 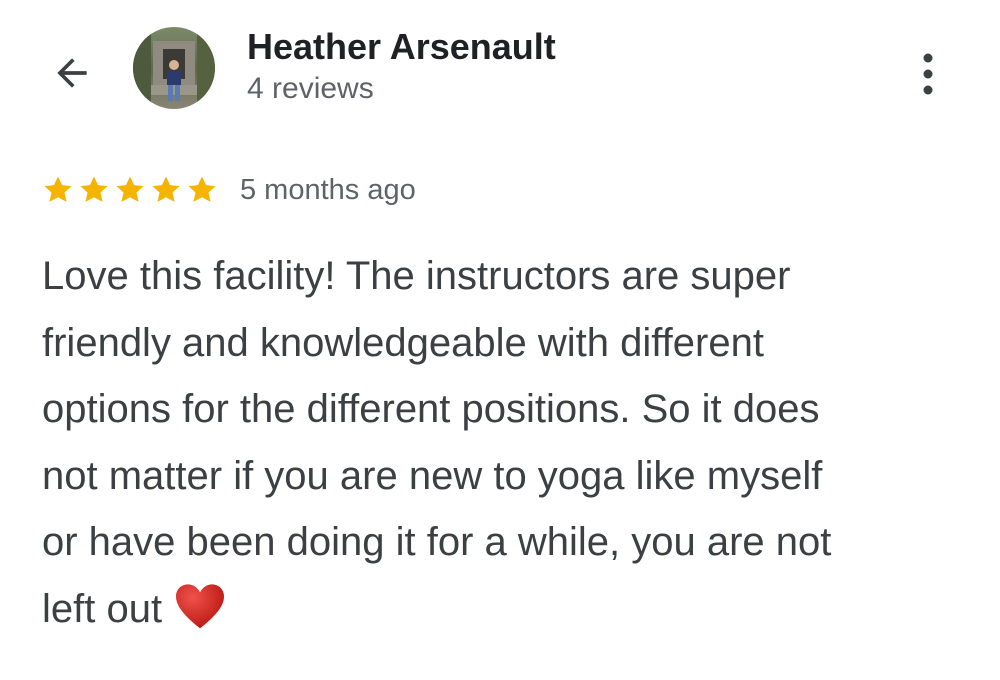 I want to click on review-last-line: left out, so click(x=507, y=609).